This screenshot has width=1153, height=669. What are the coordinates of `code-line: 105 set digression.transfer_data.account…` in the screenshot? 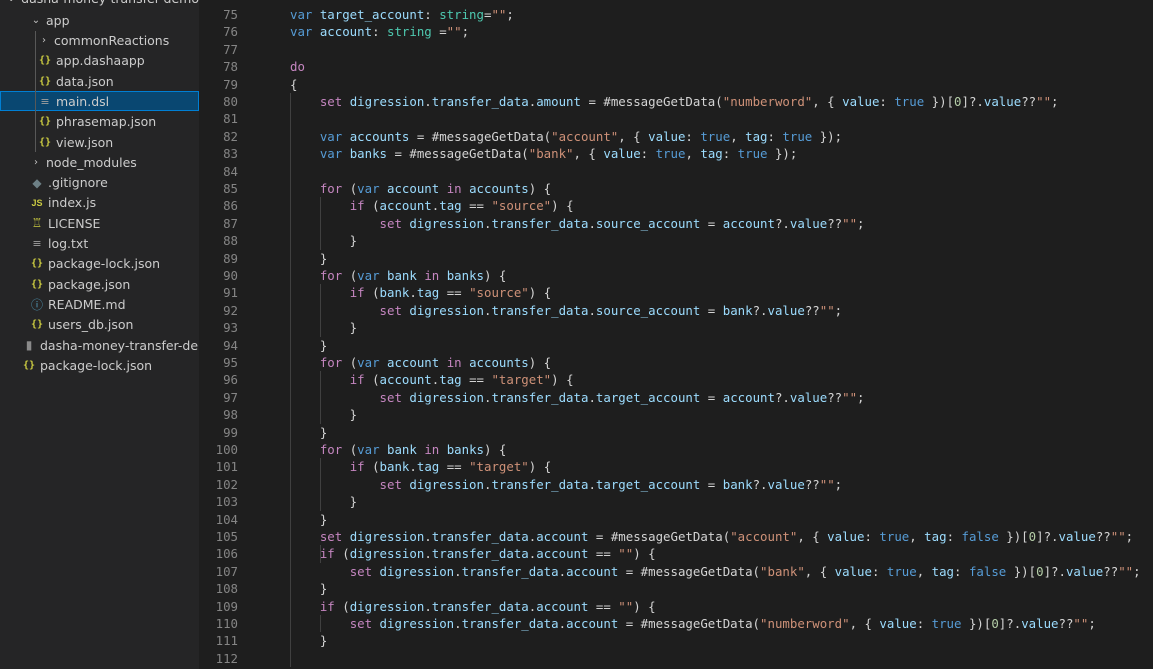 It's located at (676, 536).